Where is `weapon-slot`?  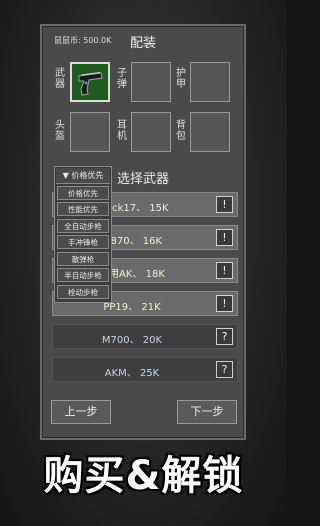
weapon-slot is located at coordinates (90, 82).